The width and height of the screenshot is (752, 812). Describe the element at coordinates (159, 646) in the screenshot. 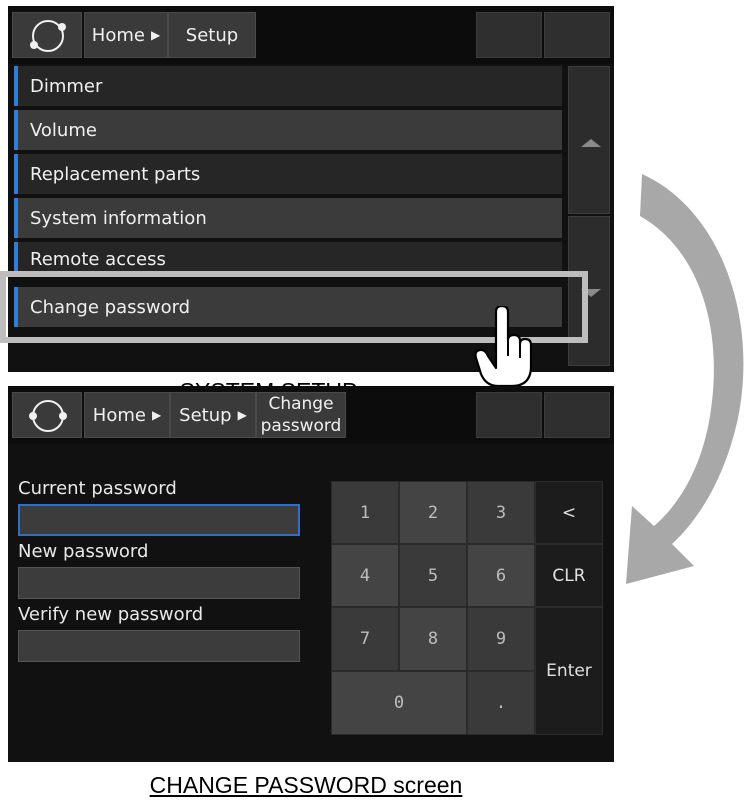

I see `verify-password-field` at that location.